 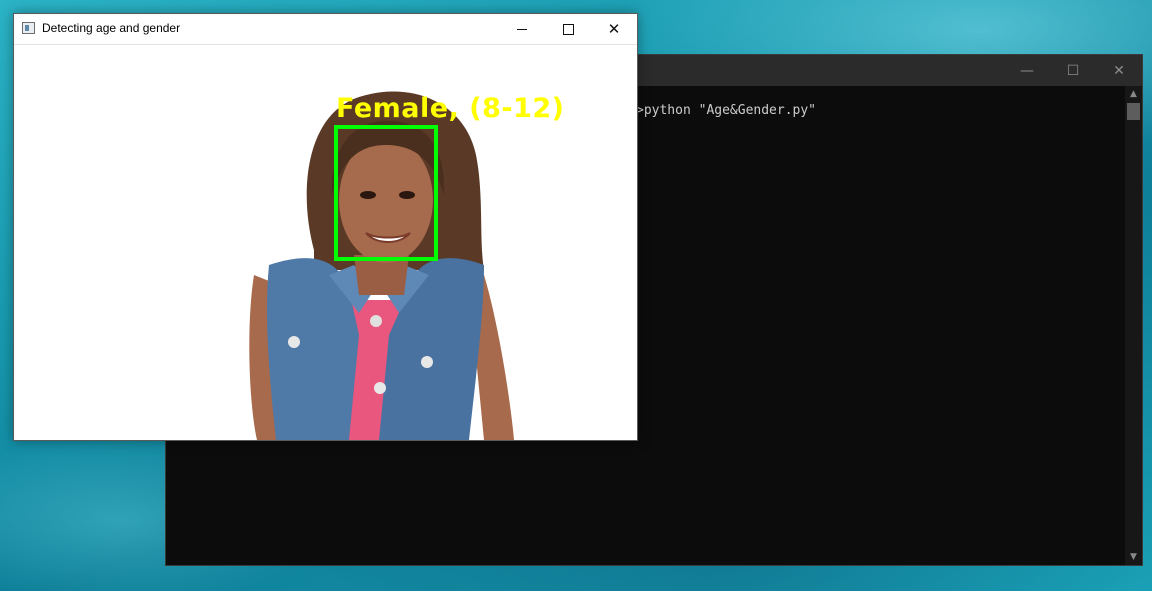 I want to click on console-command-line: >python "Age&Gender.py", so click(x=726, y=110).